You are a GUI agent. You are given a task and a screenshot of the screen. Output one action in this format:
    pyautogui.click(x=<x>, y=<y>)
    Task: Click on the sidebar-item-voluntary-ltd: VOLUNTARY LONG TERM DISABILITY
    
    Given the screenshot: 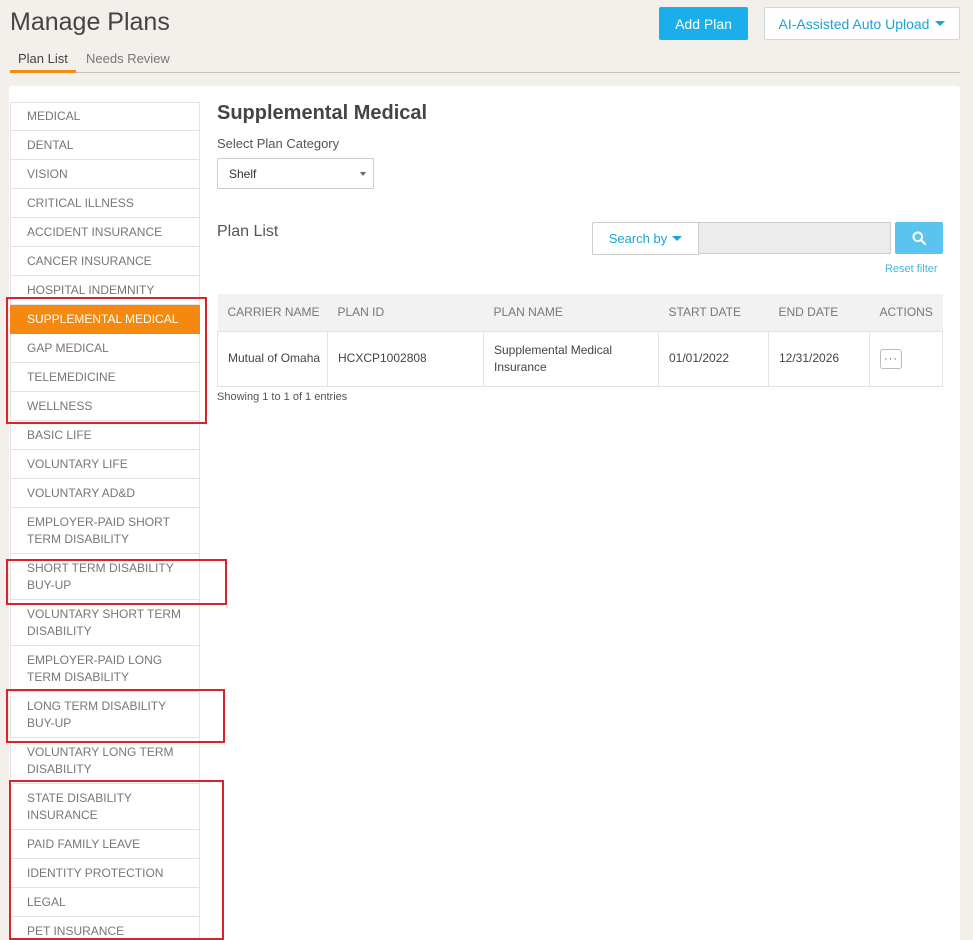 What is the action you would take?
    pyautogui.click(x=105, y=761)
    